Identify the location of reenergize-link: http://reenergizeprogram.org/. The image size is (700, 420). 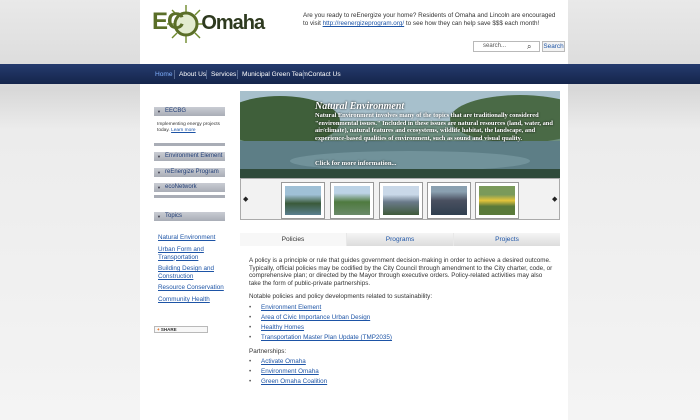
(364, 23).